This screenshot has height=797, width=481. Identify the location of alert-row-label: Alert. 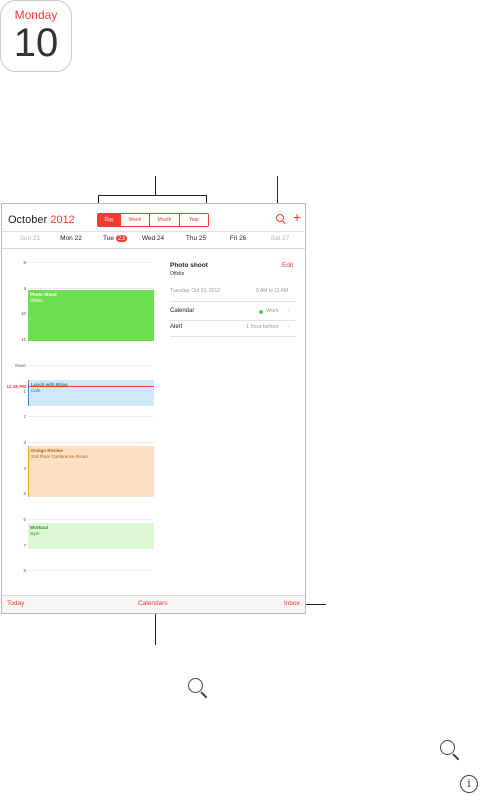
(176, 327).